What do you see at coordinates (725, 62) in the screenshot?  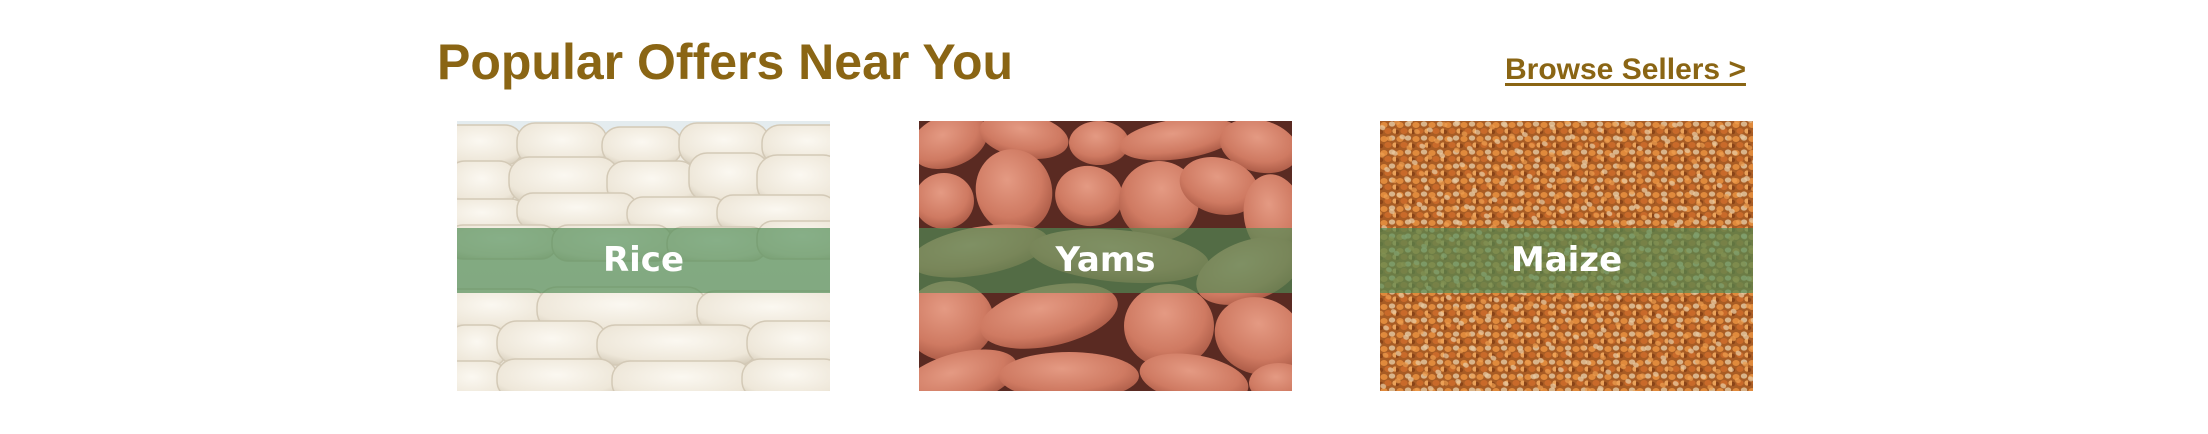 I see `section-title: Popular Offers Near You` at bounding box center [725, 62].